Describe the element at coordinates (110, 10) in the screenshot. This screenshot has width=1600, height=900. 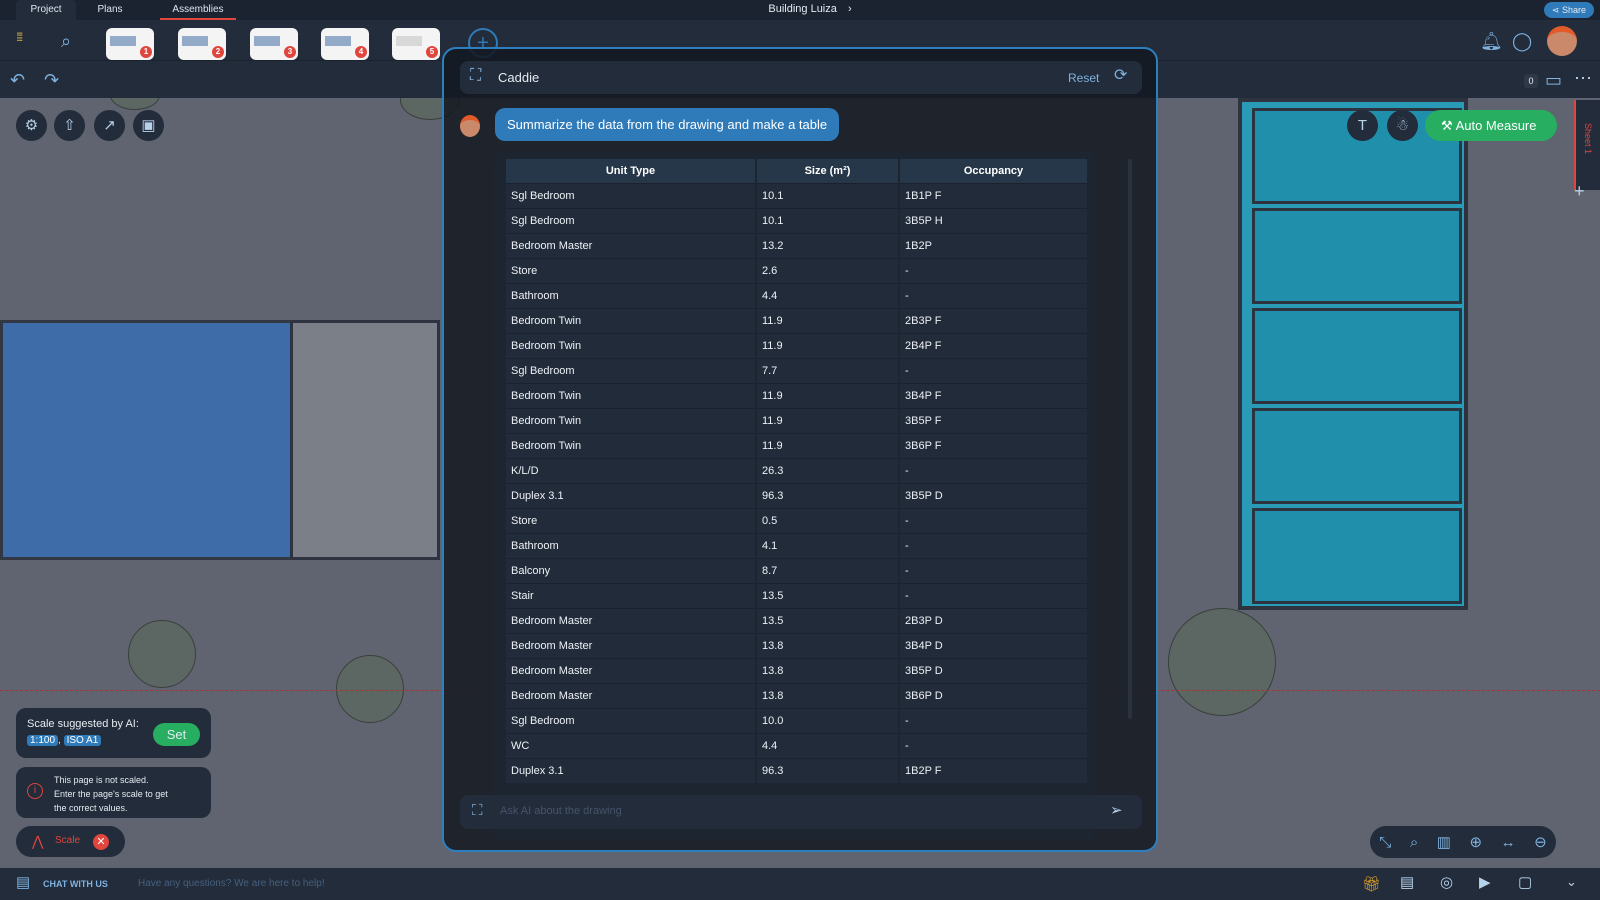
I see `tab-plans: Plans` at that location.